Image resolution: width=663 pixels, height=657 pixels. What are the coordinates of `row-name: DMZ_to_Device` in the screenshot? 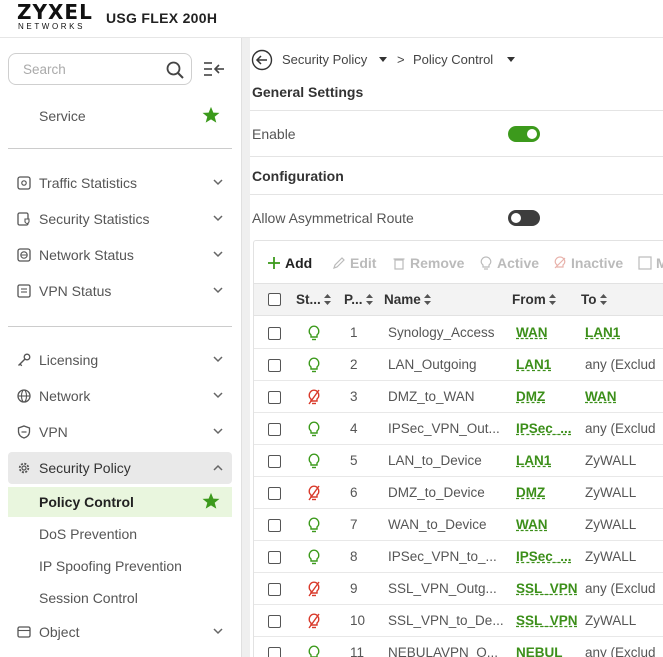 It's located at (436, 492).